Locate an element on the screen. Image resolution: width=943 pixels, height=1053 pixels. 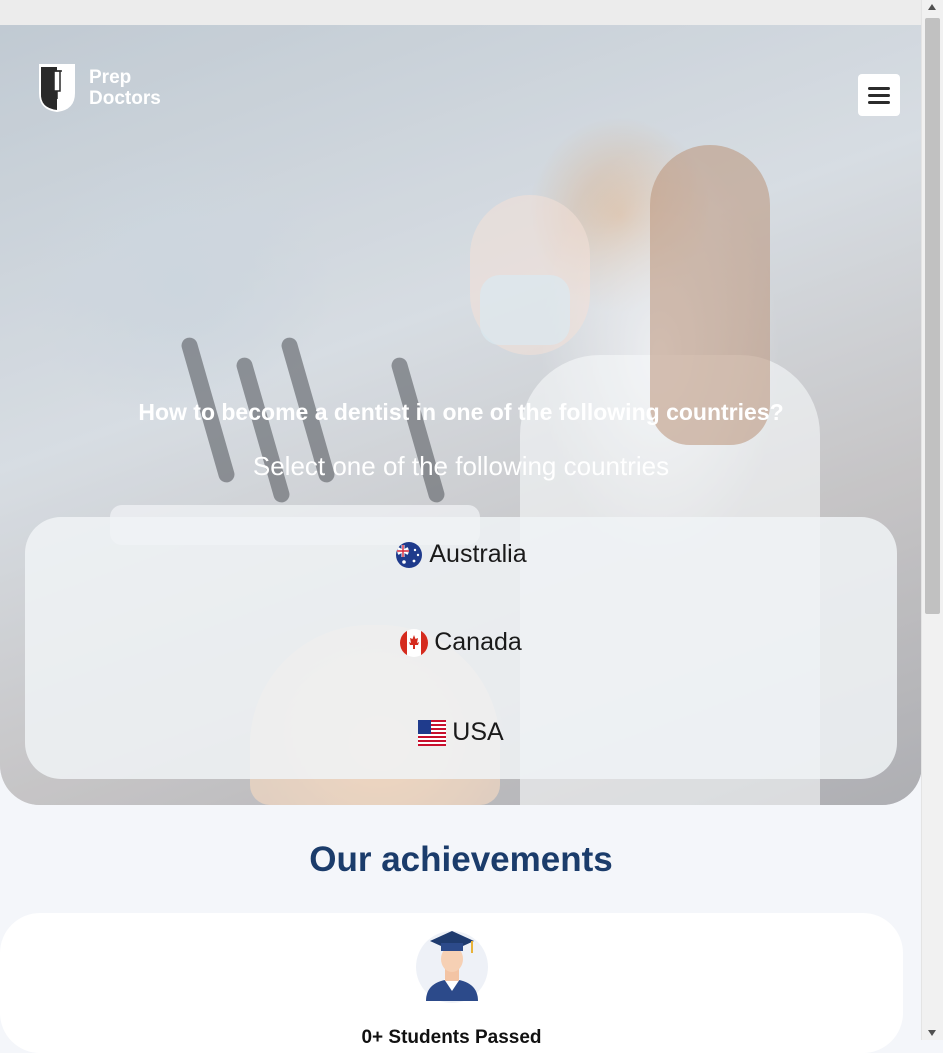
browser-top-strip is located at coordinates (471, 12).